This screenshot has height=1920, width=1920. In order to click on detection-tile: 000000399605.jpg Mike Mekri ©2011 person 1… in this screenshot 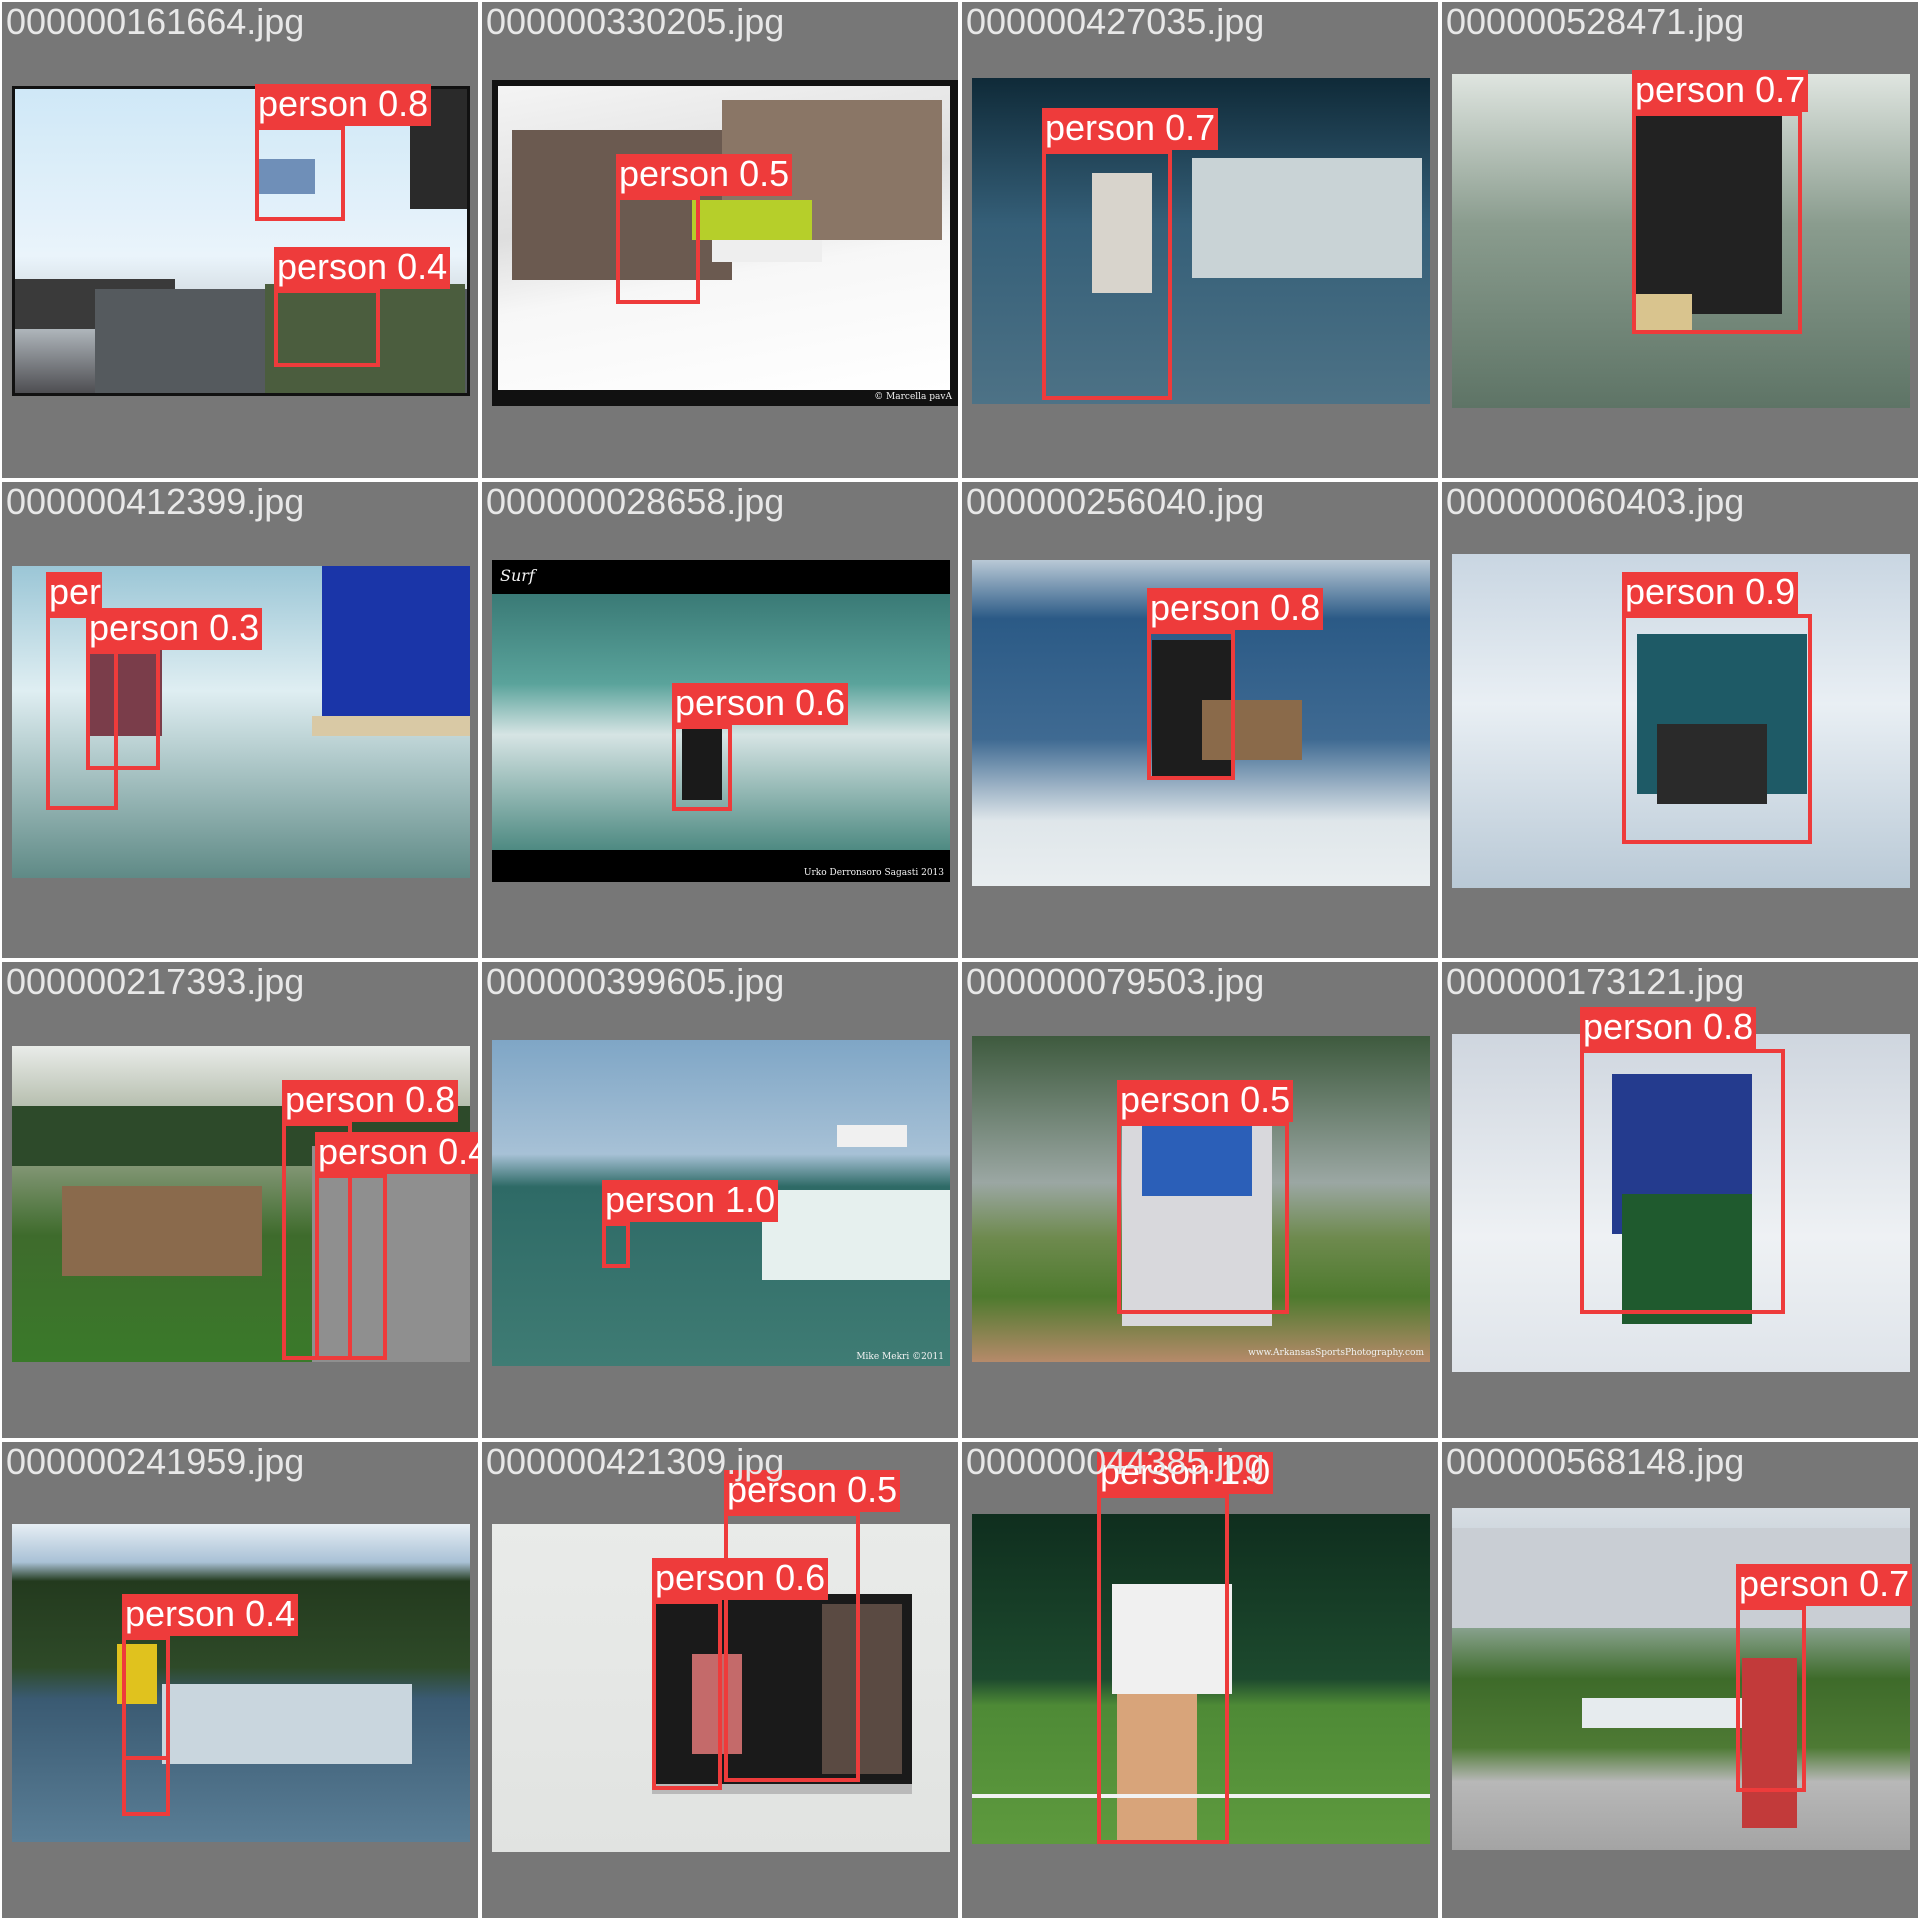, I will do `click(720, 1200)`.